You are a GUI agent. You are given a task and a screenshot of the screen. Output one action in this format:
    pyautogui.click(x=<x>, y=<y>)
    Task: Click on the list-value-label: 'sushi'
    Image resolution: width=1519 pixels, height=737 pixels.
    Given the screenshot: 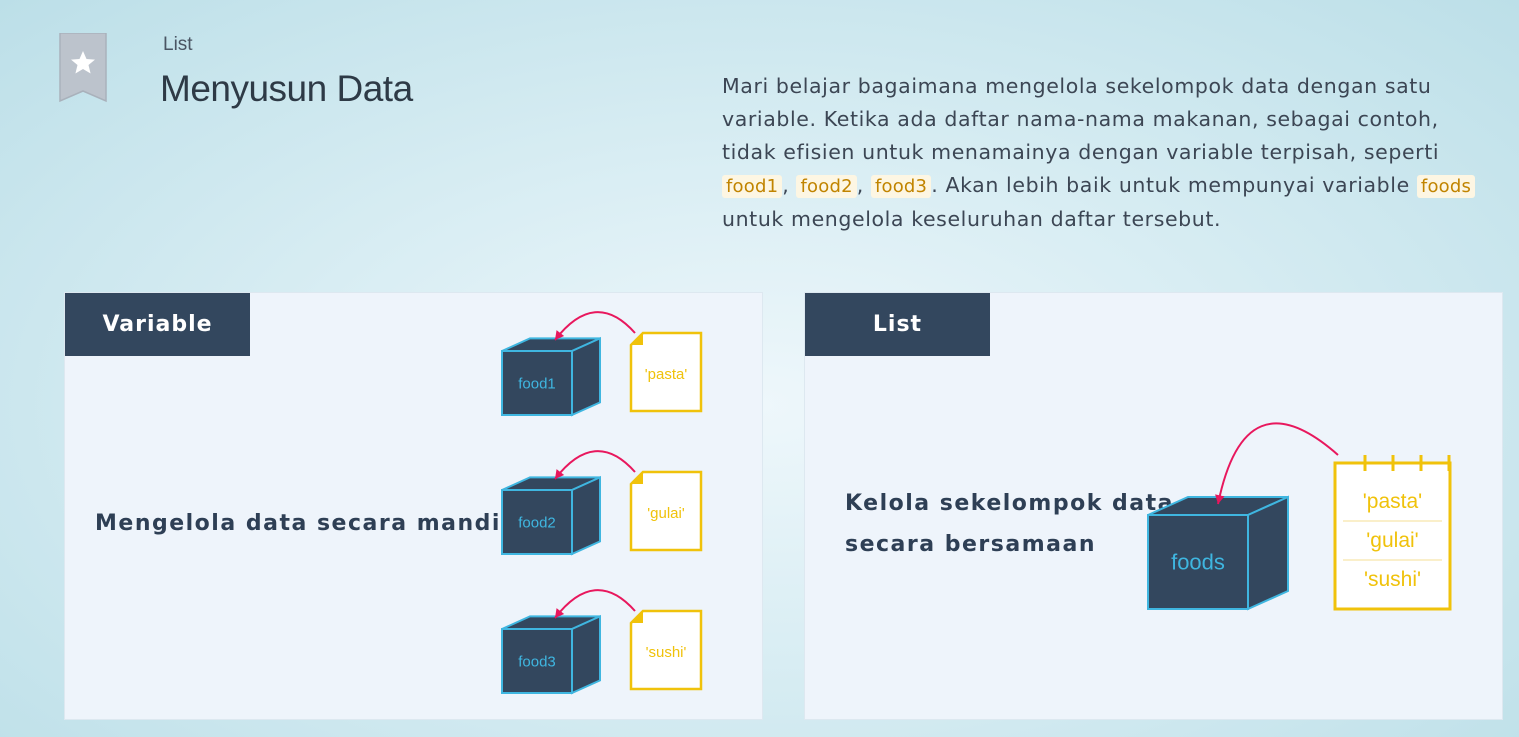 What is the action you would take?
    pyautogui.click(x=1392, y=579)
    